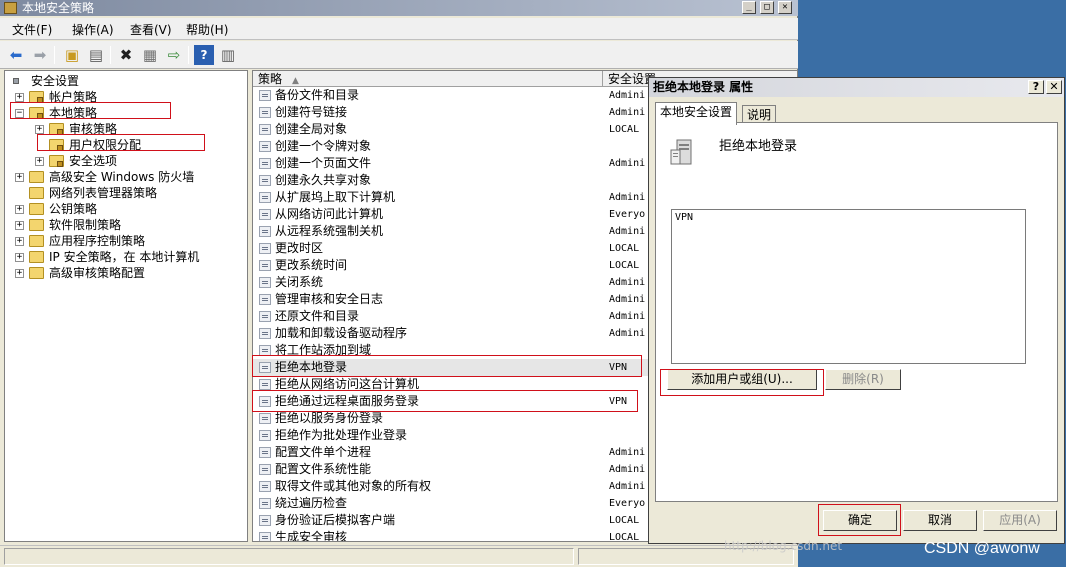  I want to click on annotation-local-policy, so click(90, 110).